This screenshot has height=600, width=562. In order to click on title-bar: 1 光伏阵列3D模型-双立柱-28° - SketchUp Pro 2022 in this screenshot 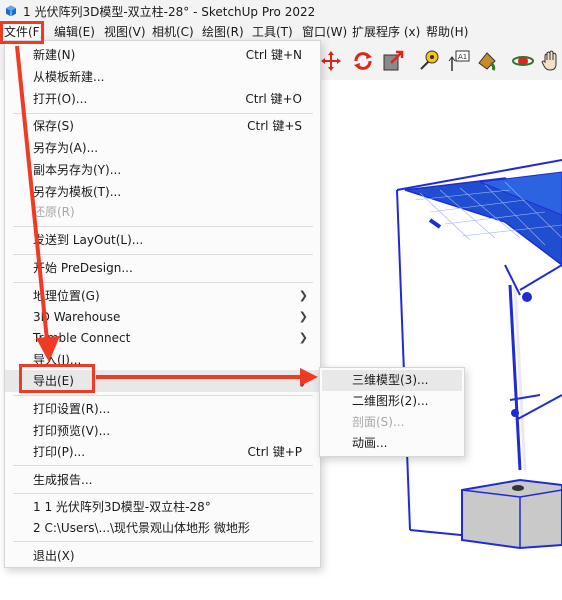, I will do `click(281, 11)`.